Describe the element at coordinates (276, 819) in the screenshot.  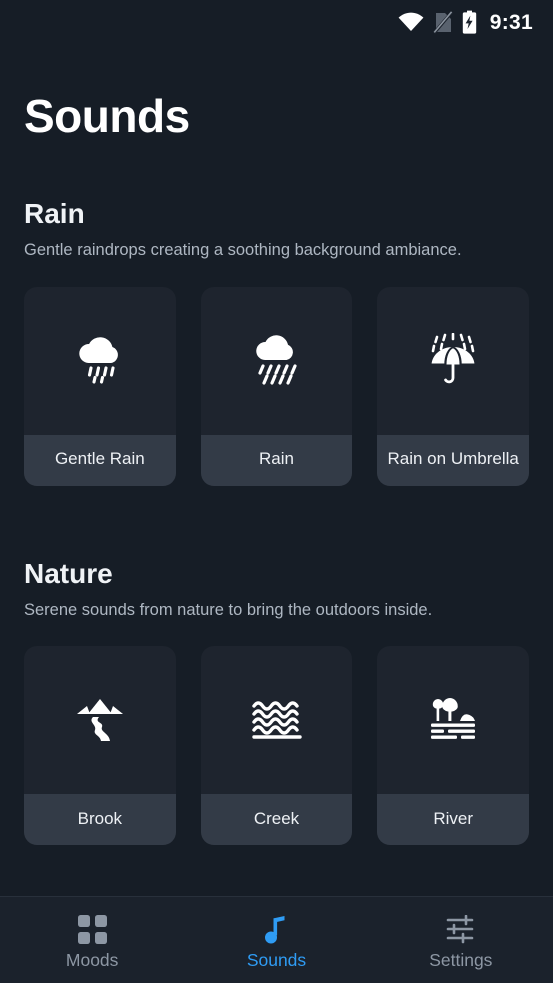
I see `sound-card-label: Creek` at that location.